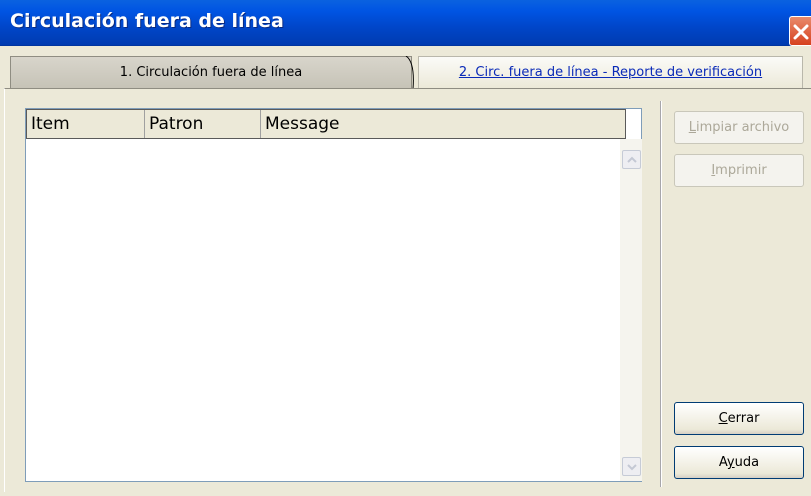 The image size is (811, 496). I want to click on tab-offline-circulation: 1. Circulación fuera de línea, so click(211, 72).